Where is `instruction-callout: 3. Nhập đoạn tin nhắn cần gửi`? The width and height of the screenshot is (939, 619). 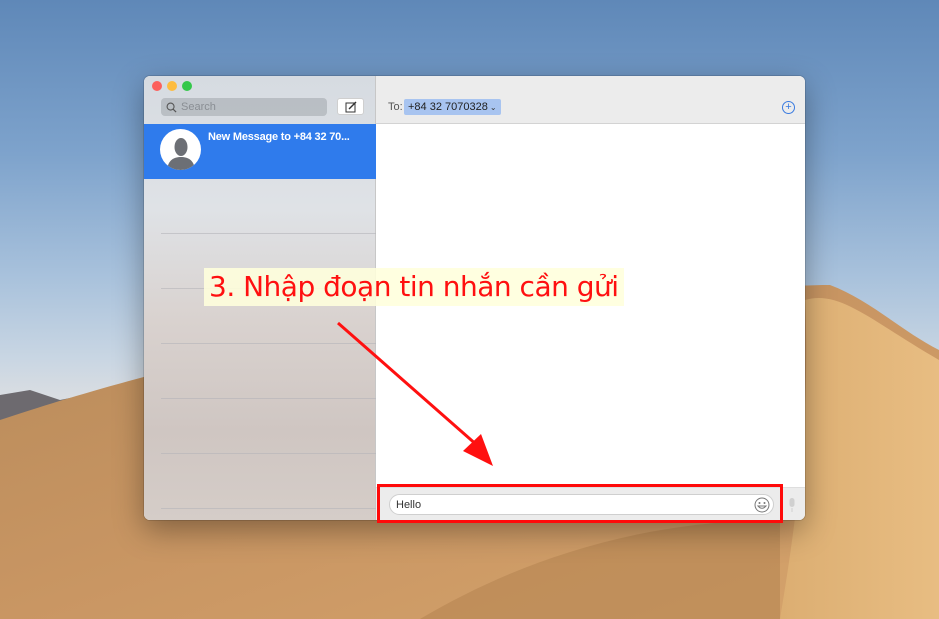
instruction-callout: 3. Nhập đoạn tin nhắn cần gửi is located at coordinates (414, 287).